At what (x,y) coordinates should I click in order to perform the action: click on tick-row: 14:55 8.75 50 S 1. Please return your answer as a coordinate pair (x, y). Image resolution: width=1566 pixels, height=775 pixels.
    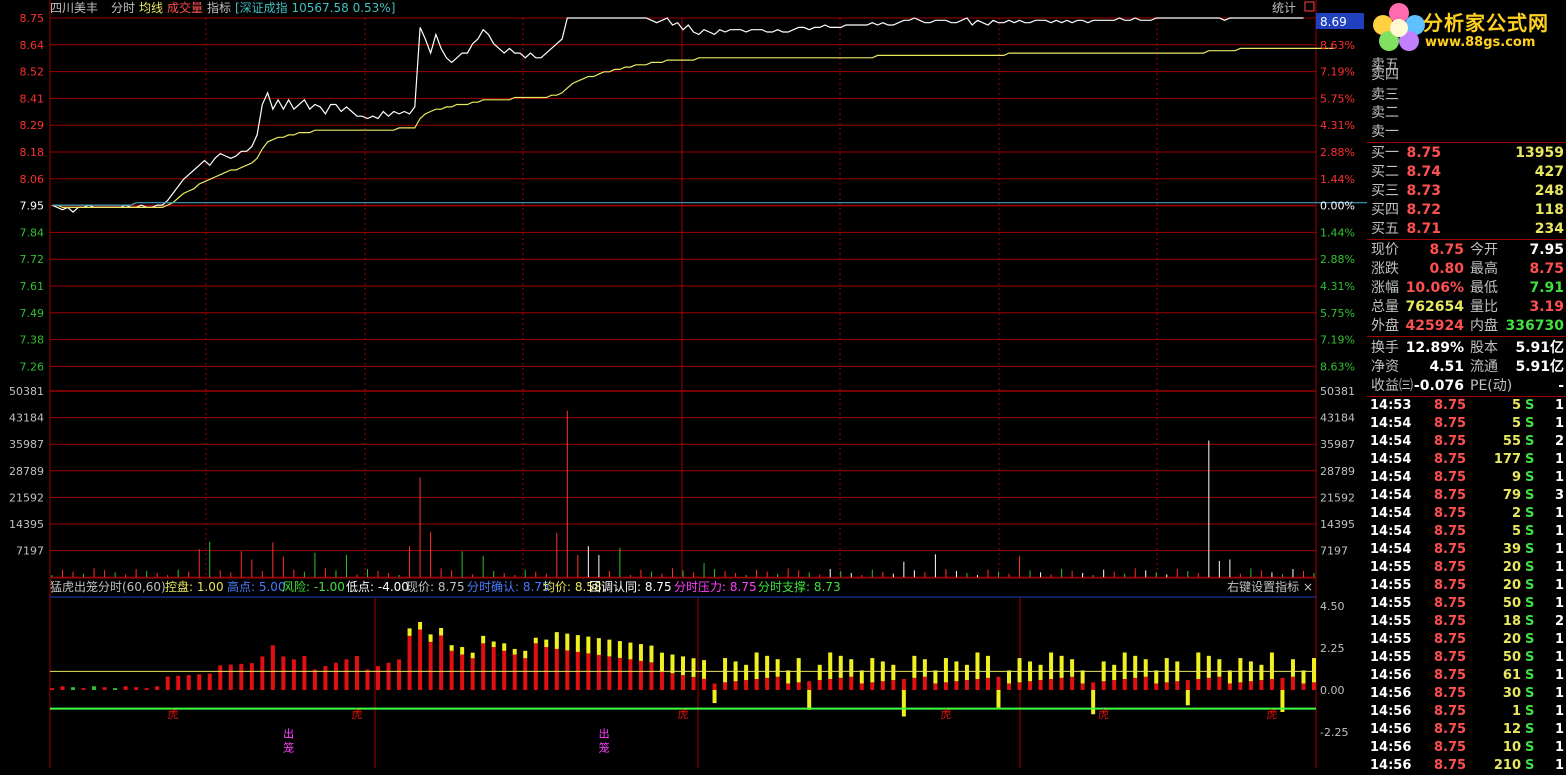
    Looking at the image, I should click on (1466, 604).